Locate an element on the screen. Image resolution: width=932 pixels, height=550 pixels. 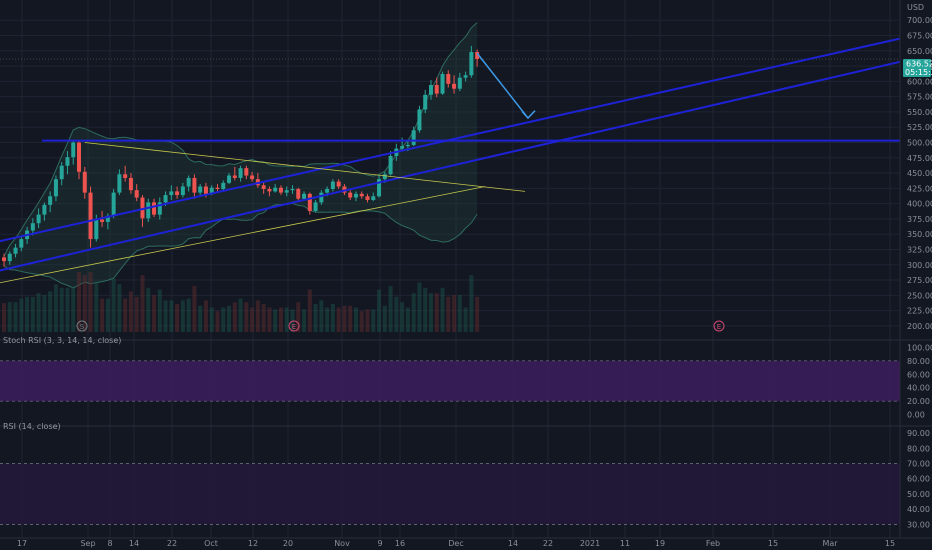
time-tick-label: Oct is located at coordinates (211, 543).